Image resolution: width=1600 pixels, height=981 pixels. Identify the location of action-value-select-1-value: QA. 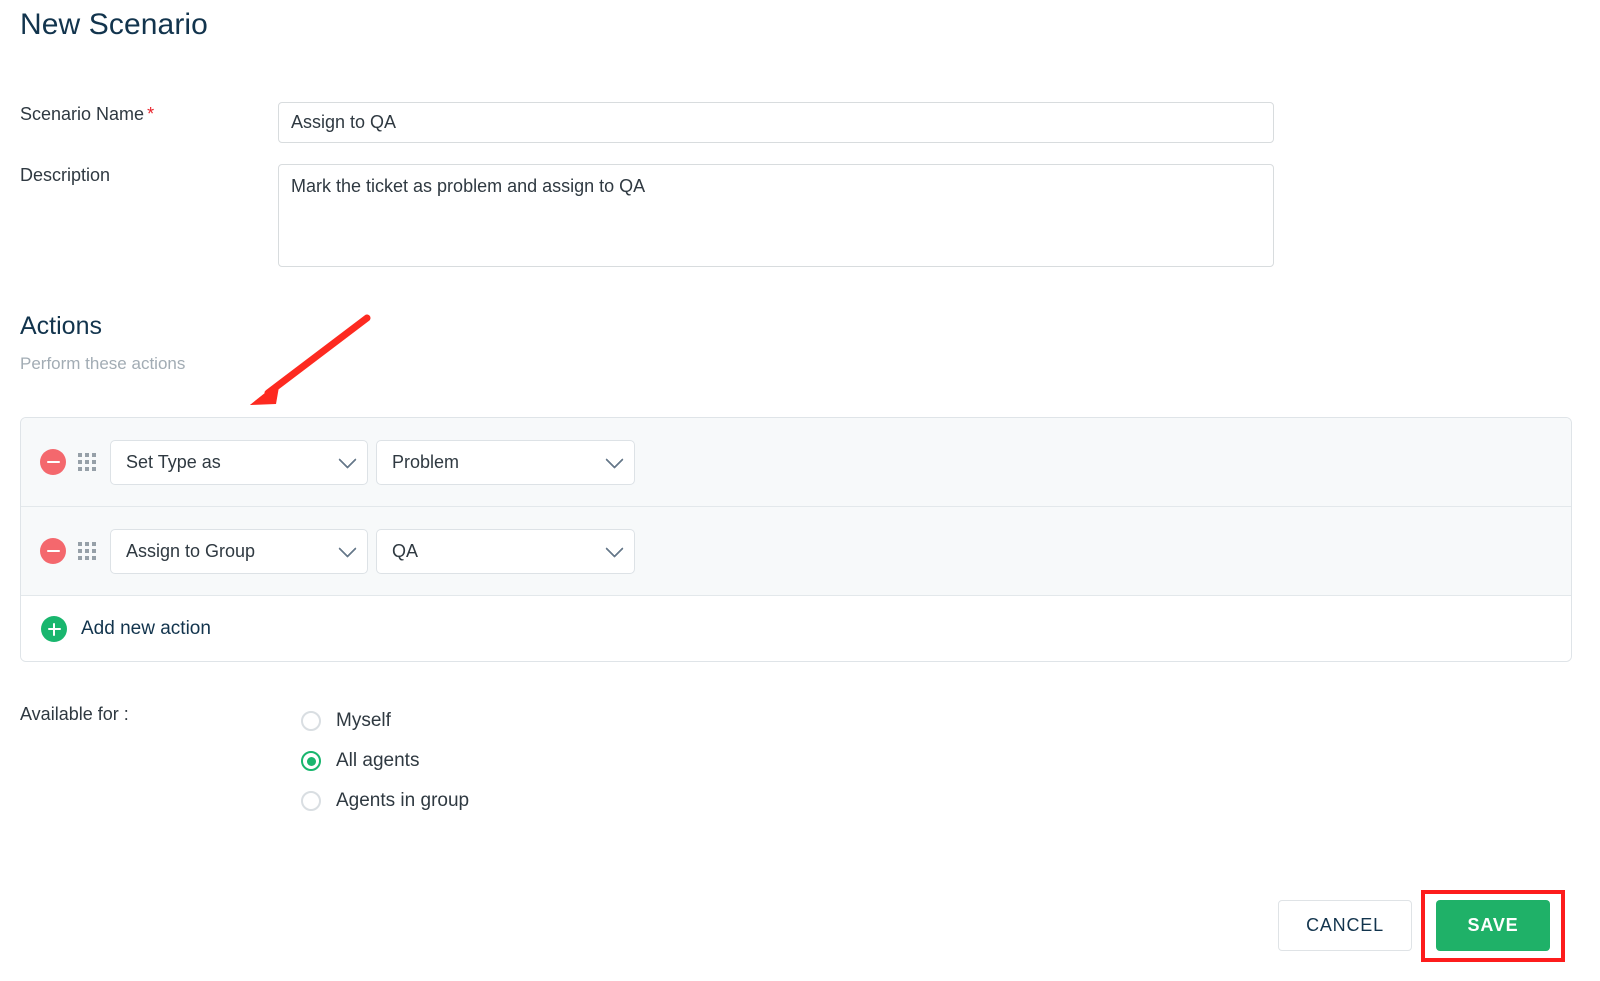
(405, 550).